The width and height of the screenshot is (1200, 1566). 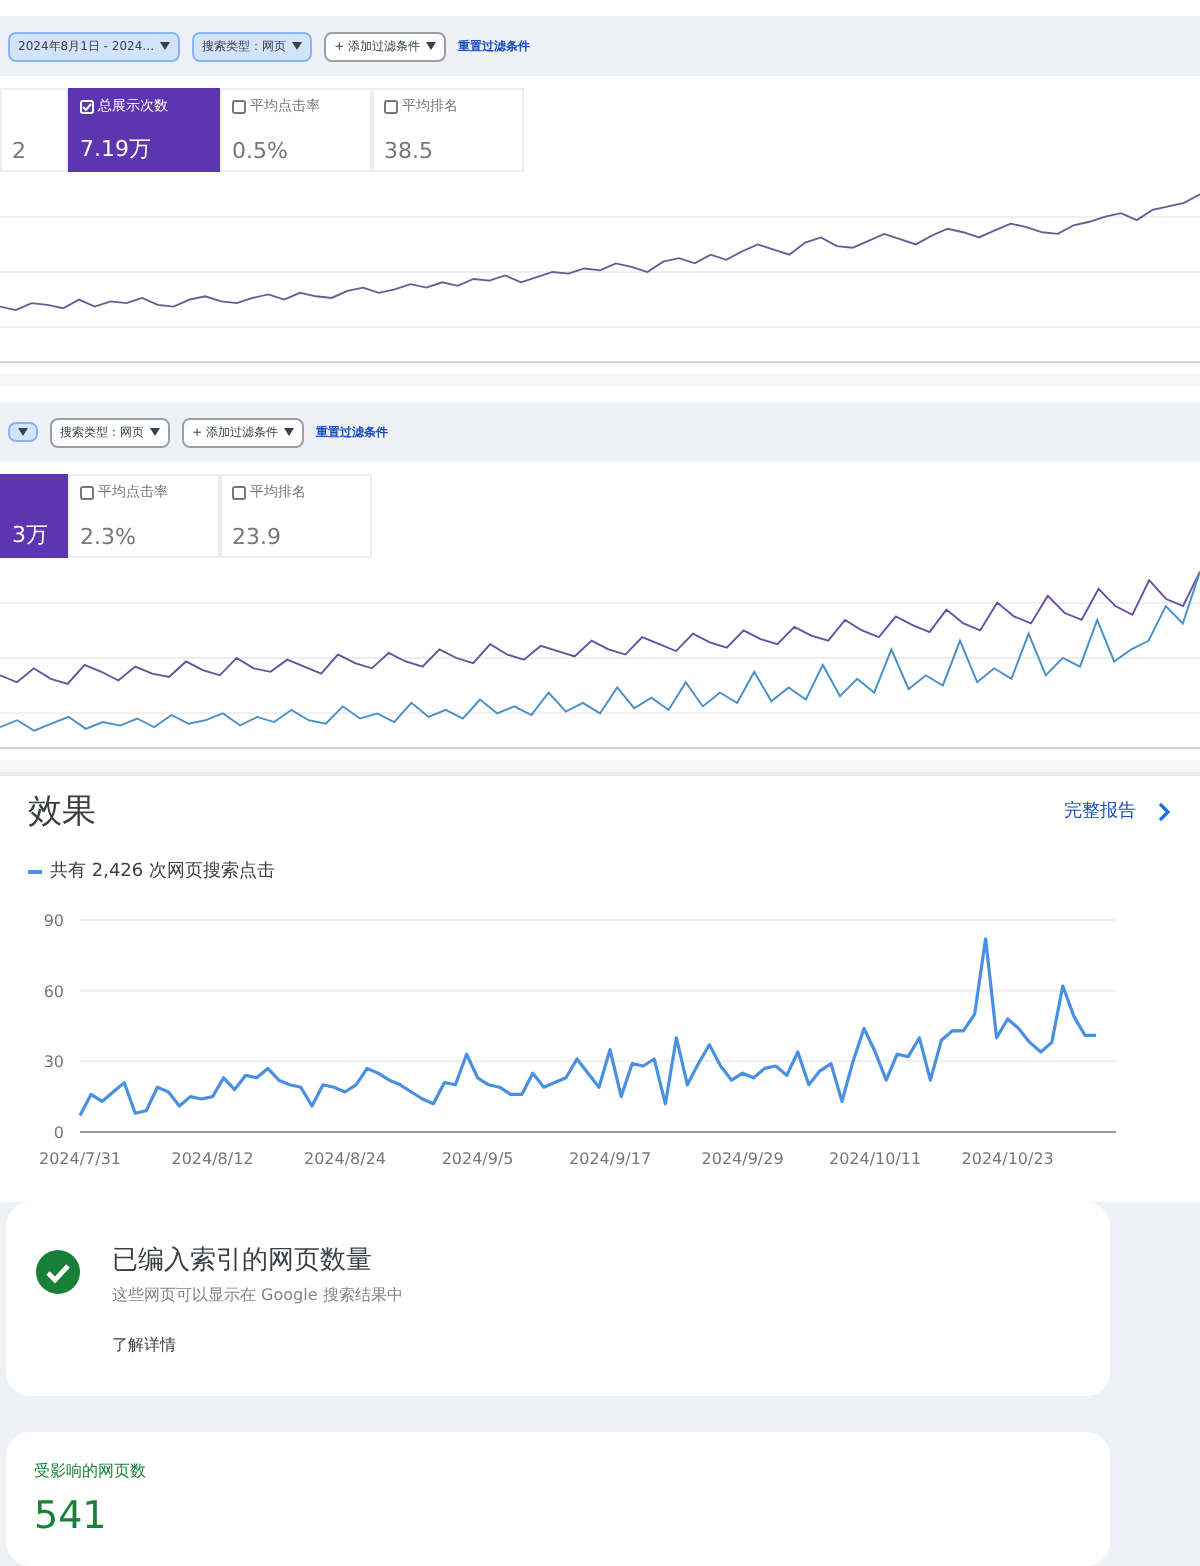 What do you see at coordinates (1118, 811) in the screenshot?
I see `full-report-link: 完整报告` at bounding box center [1118, 811].